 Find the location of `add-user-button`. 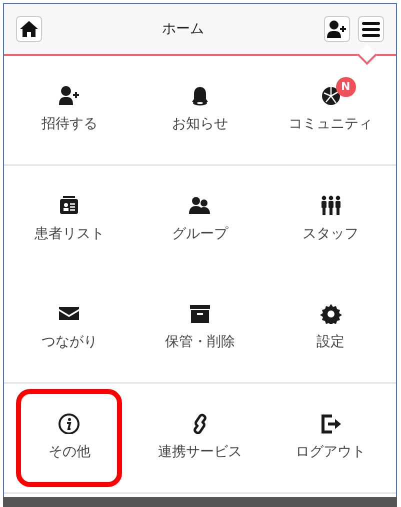

add-user-button is located at coordinates (337, 29).